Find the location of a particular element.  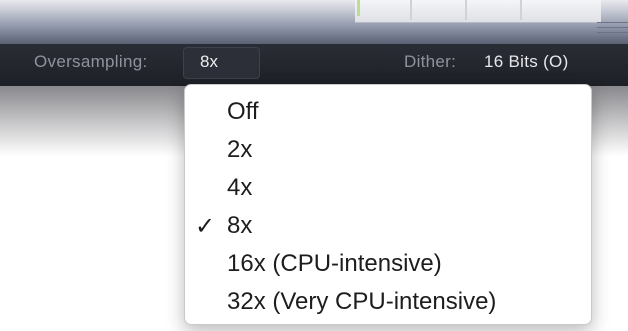

menu-item-32x: 32x (Very CPU-intensive) is located at coordinates (361, 302).